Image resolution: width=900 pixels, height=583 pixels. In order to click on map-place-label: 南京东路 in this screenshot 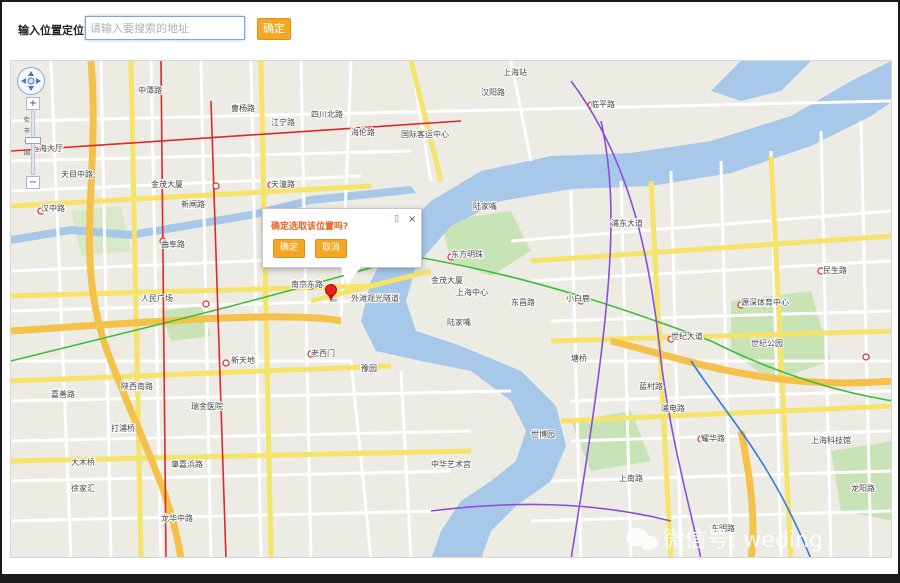, I will do `click(307, 284)`.